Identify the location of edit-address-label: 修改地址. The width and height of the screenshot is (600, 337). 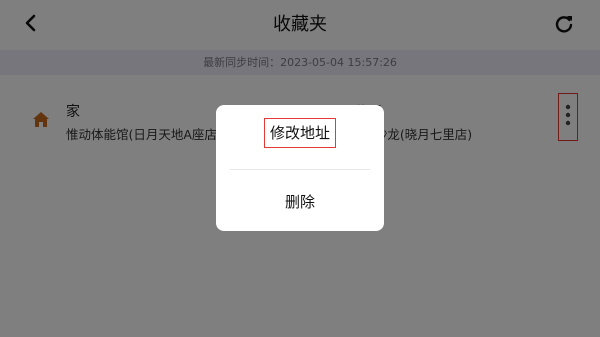
(299, 133).